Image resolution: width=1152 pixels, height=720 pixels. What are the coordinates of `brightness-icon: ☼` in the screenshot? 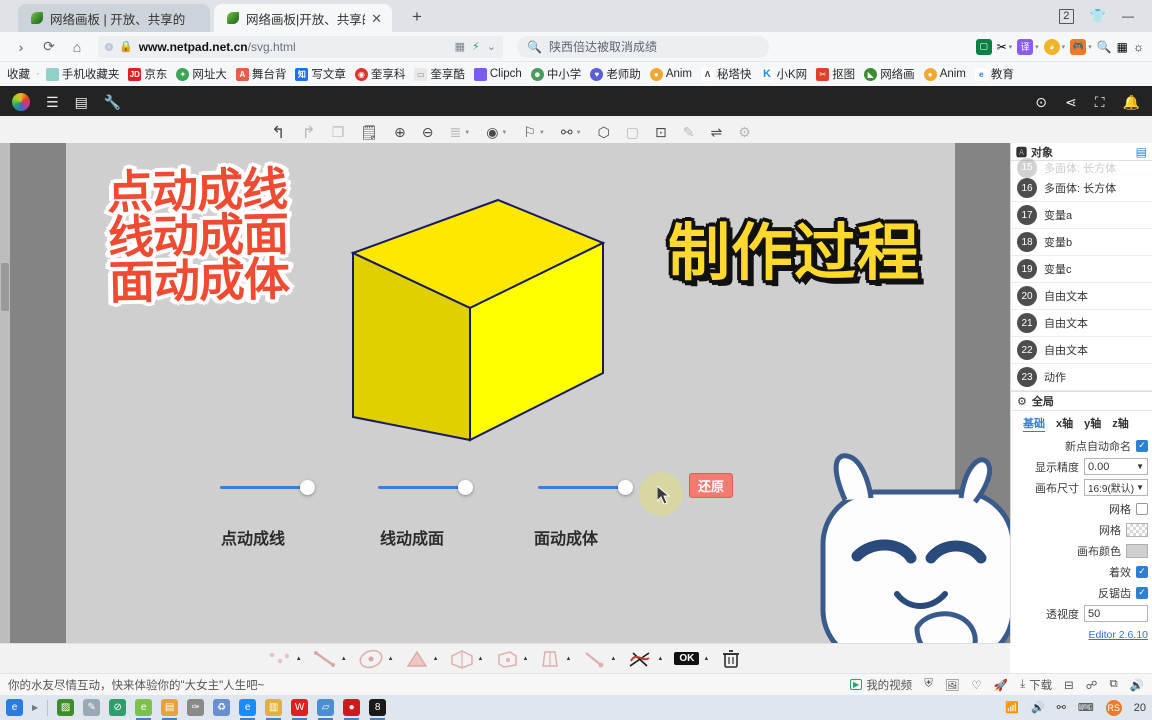 It's located at (1138, 47).